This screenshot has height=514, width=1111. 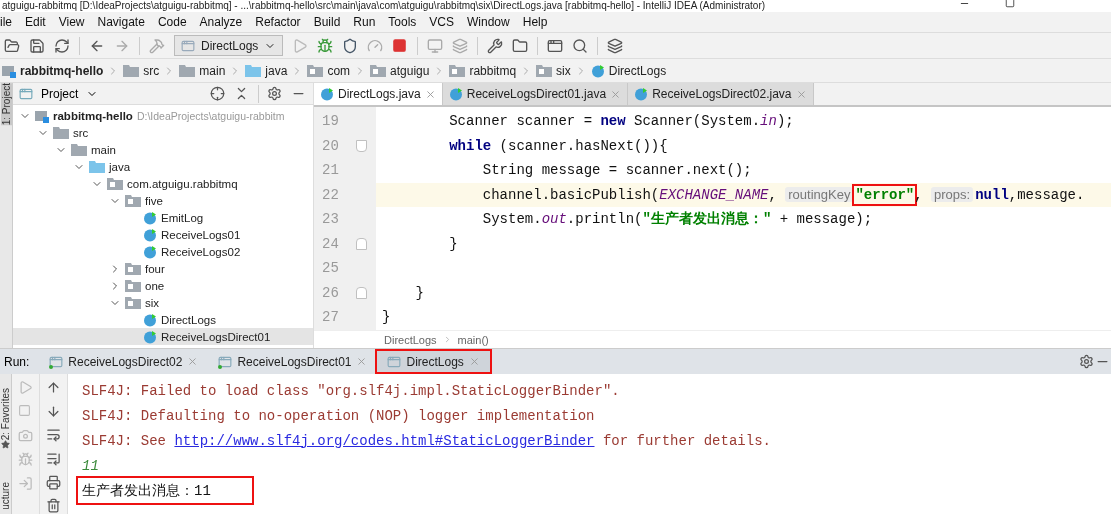 What do you see at coordinates (375, 45) in the screenshot?
I see `profile-icon` at bounding box center [375, 45].